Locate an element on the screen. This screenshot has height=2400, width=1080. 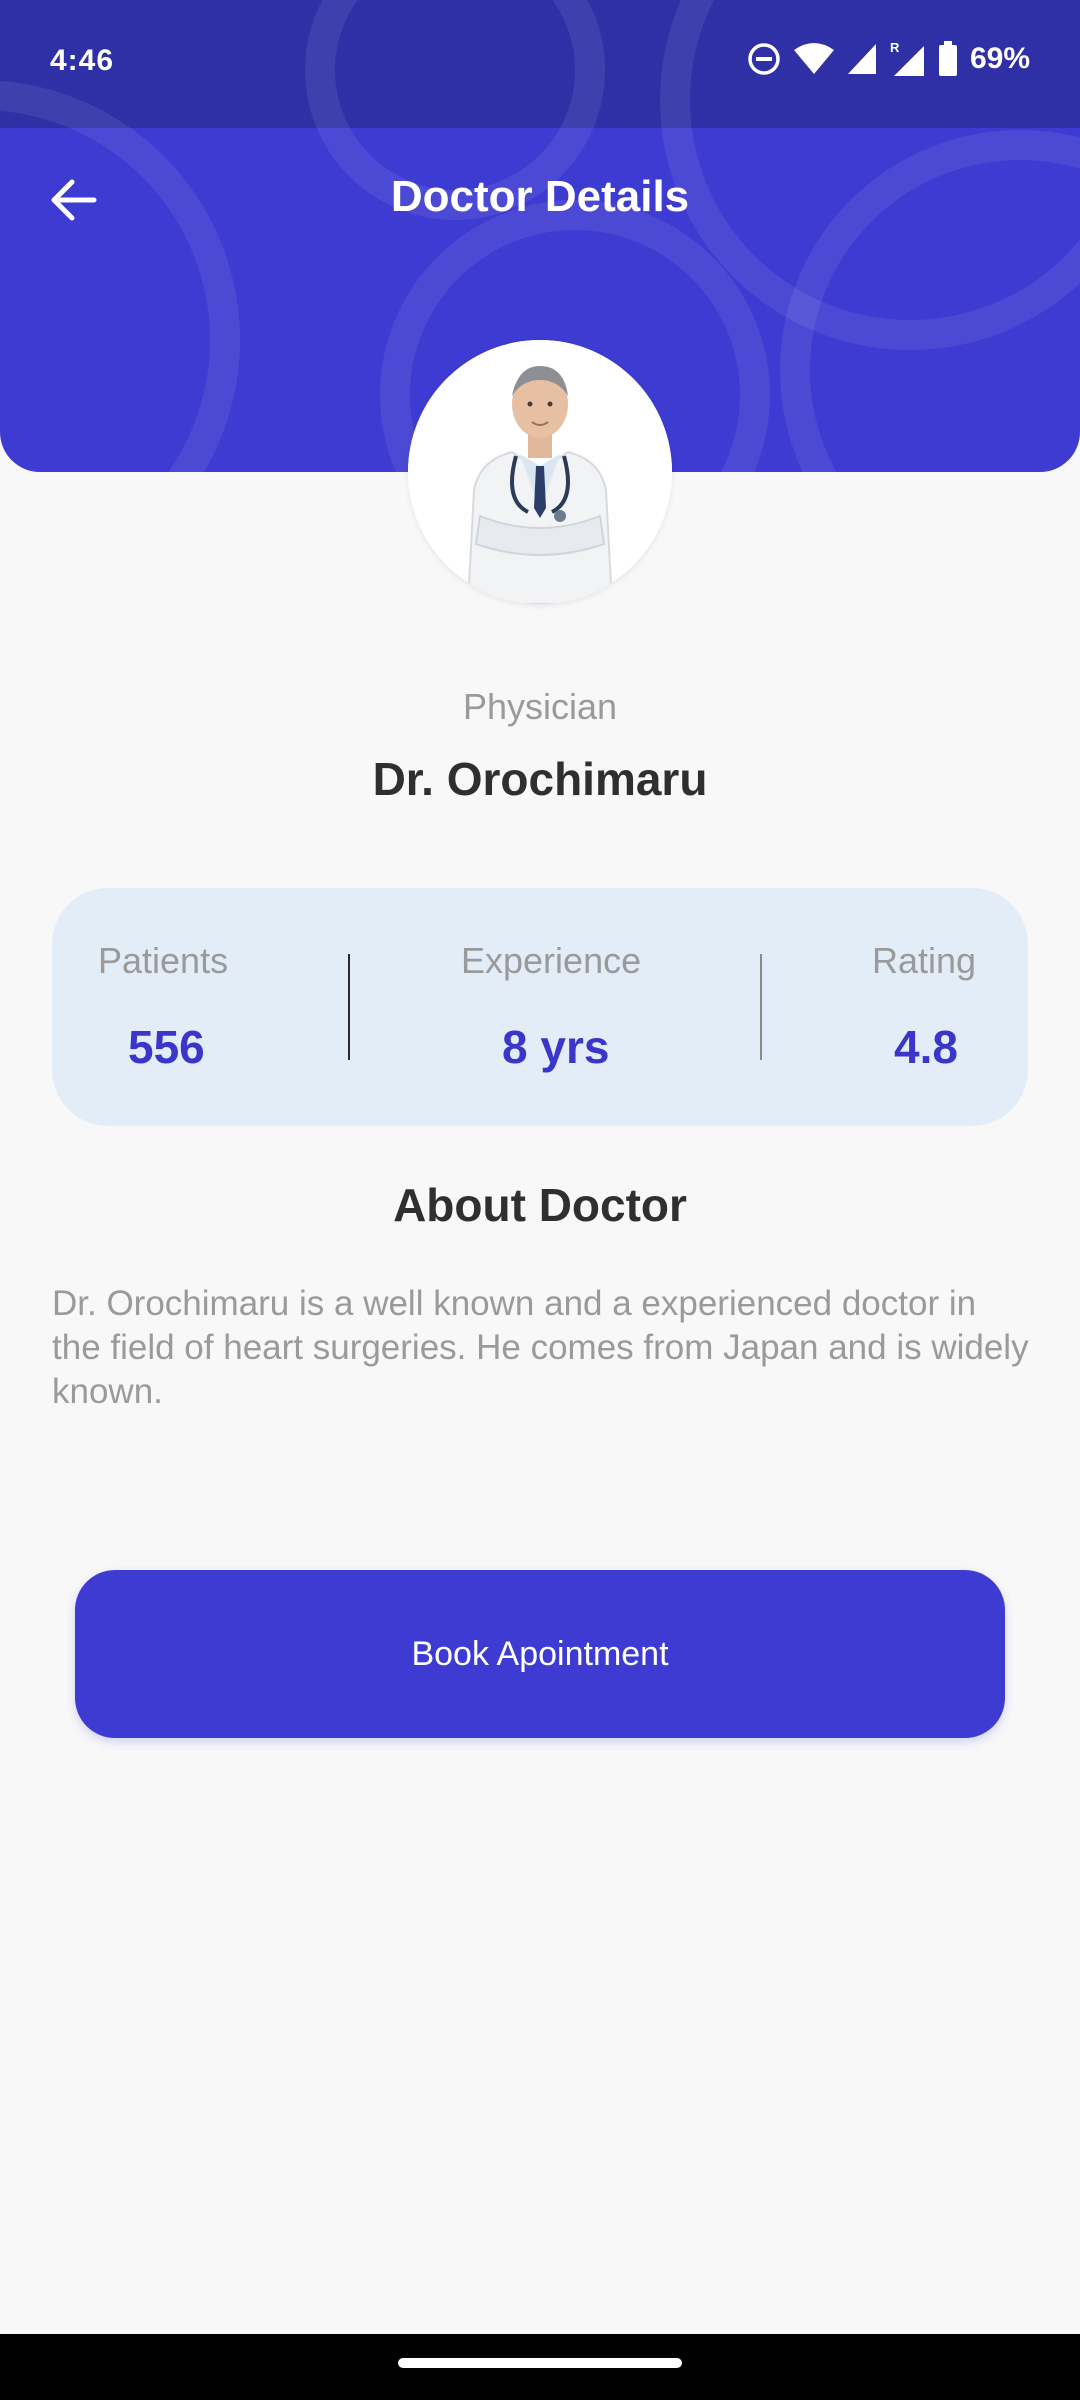
stat-value-rating: 4.8 is located at coordinates (926, 1047).